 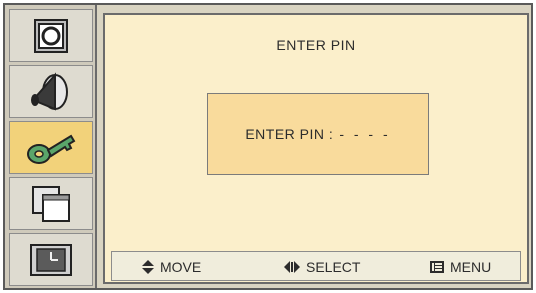 I want to click on menu-list-icon, so click(x=437, y=267).